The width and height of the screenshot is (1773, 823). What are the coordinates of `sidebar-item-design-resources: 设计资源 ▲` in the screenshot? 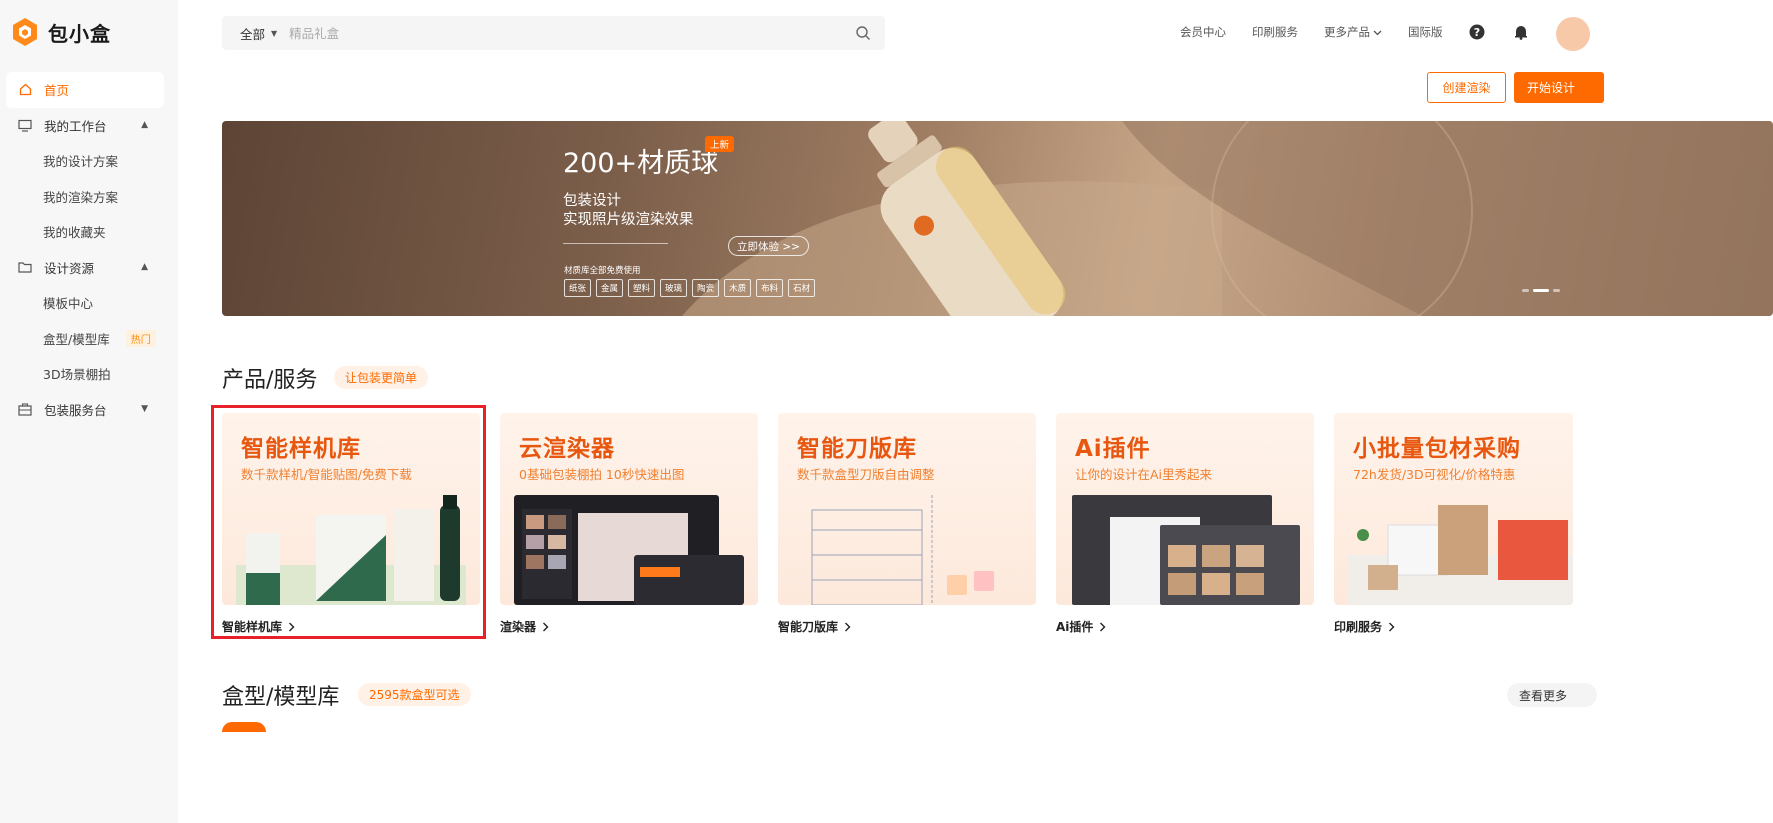 It's located at (85, 268).